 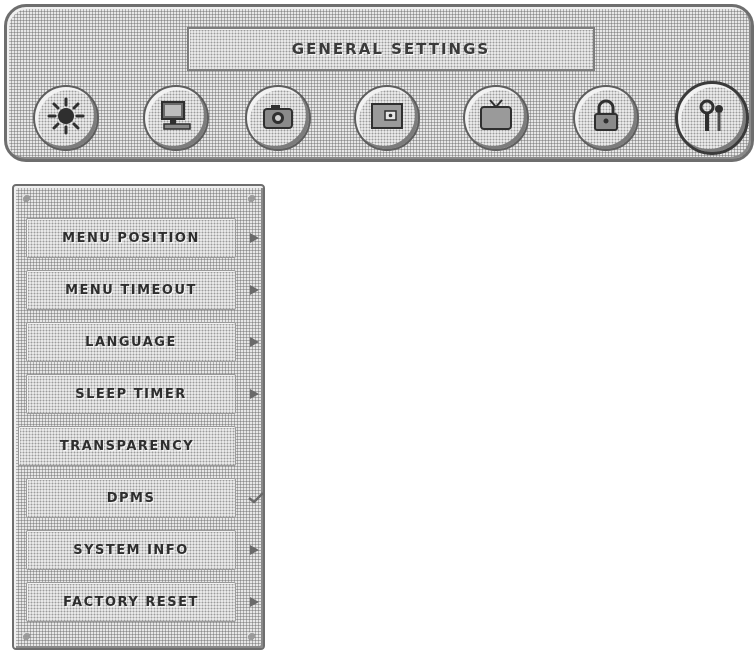 I want to click on camera-icon, so click(x=278, y=118).